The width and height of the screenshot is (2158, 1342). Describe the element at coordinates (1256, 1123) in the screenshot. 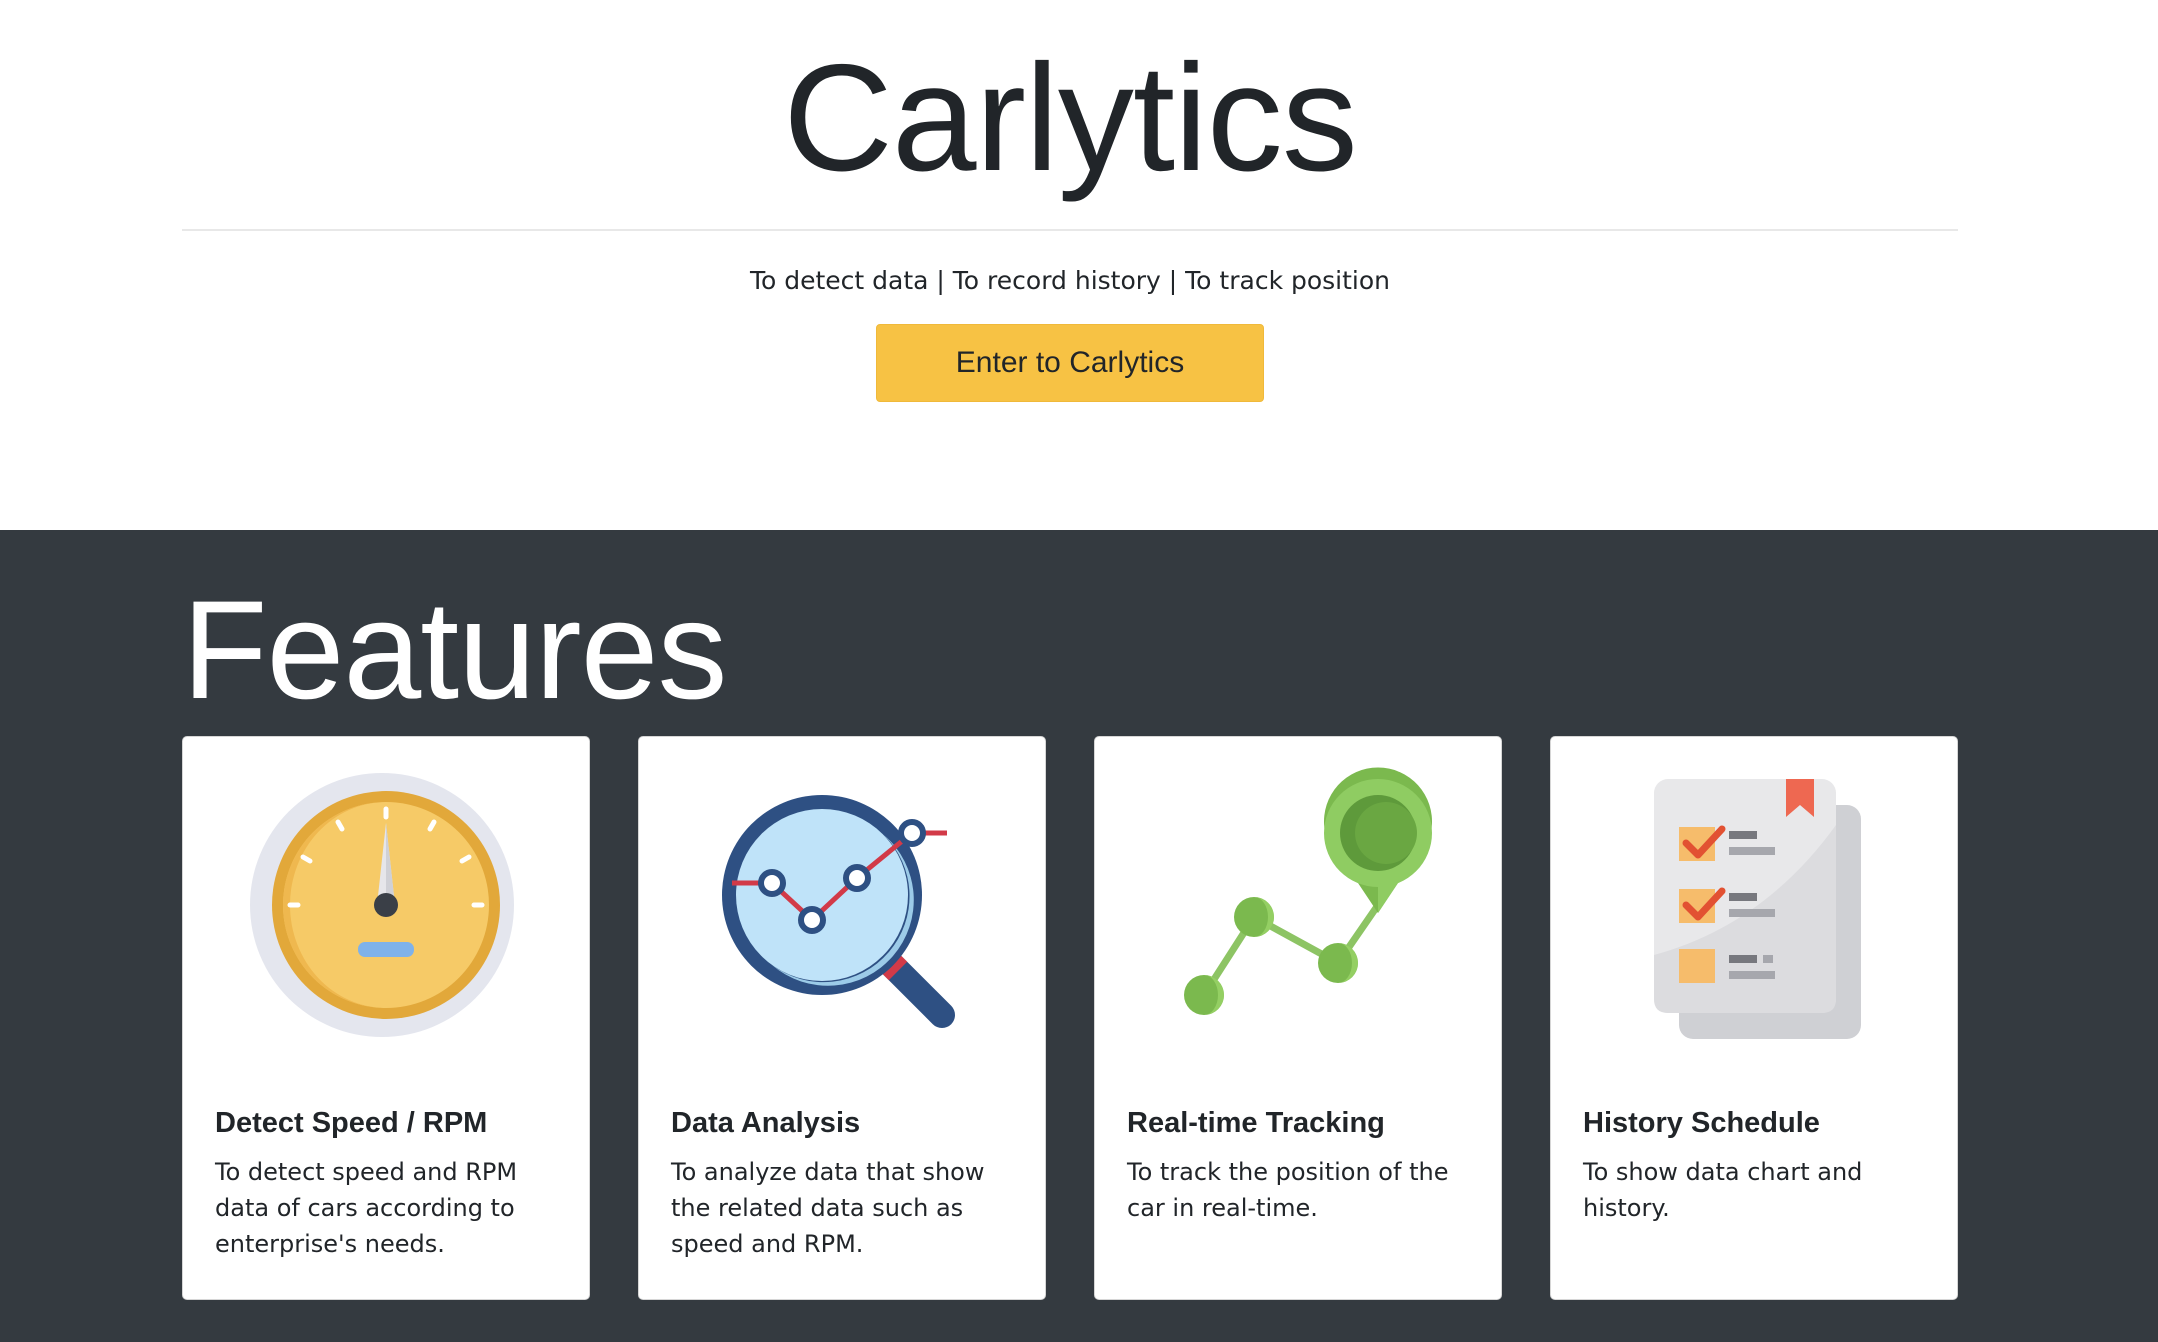

I see `card-title: Real-time Tracking` at that location.